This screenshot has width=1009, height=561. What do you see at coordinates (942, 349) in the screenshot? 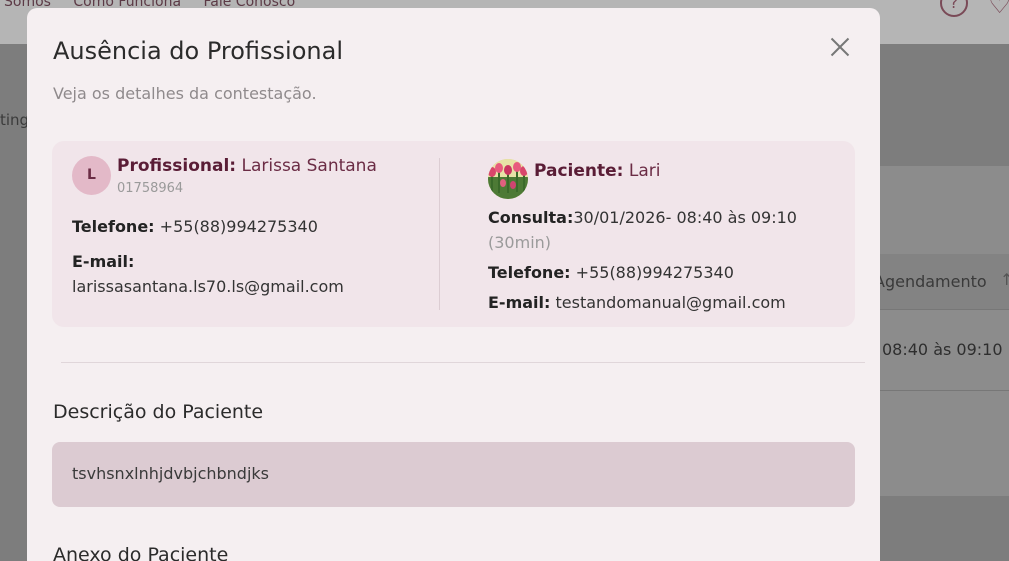
I see `table-cell-horario: 08:40 às 09:10` at bounding box center [942, 349].